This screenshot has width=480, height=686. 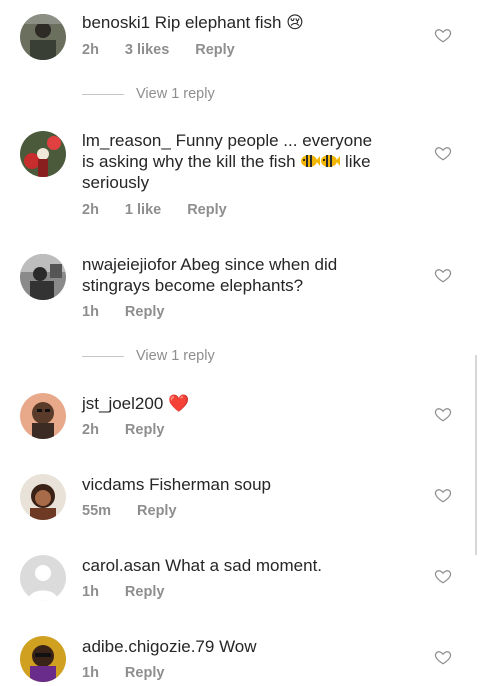 I want to click on username: benoski1, so click(x=116, y=22).